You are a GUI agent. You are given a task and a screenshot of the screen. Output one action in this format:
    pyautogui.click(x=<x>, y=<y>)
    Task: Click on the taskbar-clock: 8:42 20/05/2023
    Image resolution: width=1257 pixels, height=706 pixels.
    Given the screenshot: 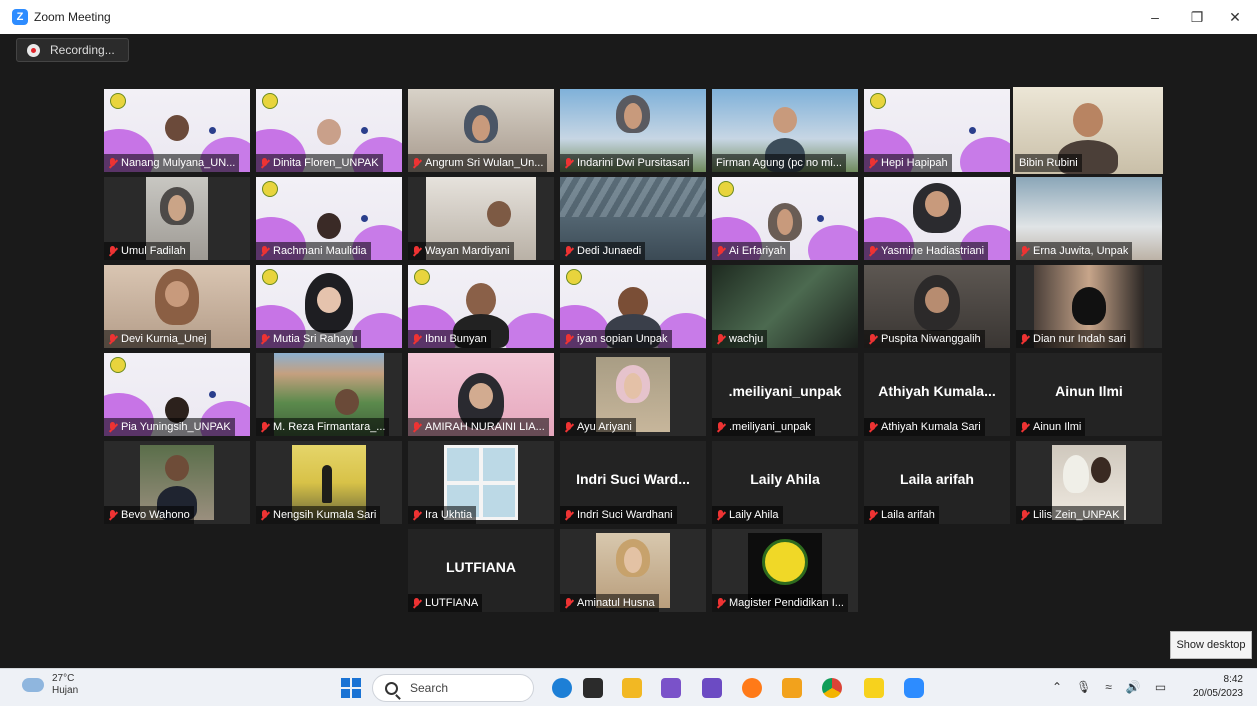 What is the action you would take?
    pyautogui.click(x=1218, y=687)
    